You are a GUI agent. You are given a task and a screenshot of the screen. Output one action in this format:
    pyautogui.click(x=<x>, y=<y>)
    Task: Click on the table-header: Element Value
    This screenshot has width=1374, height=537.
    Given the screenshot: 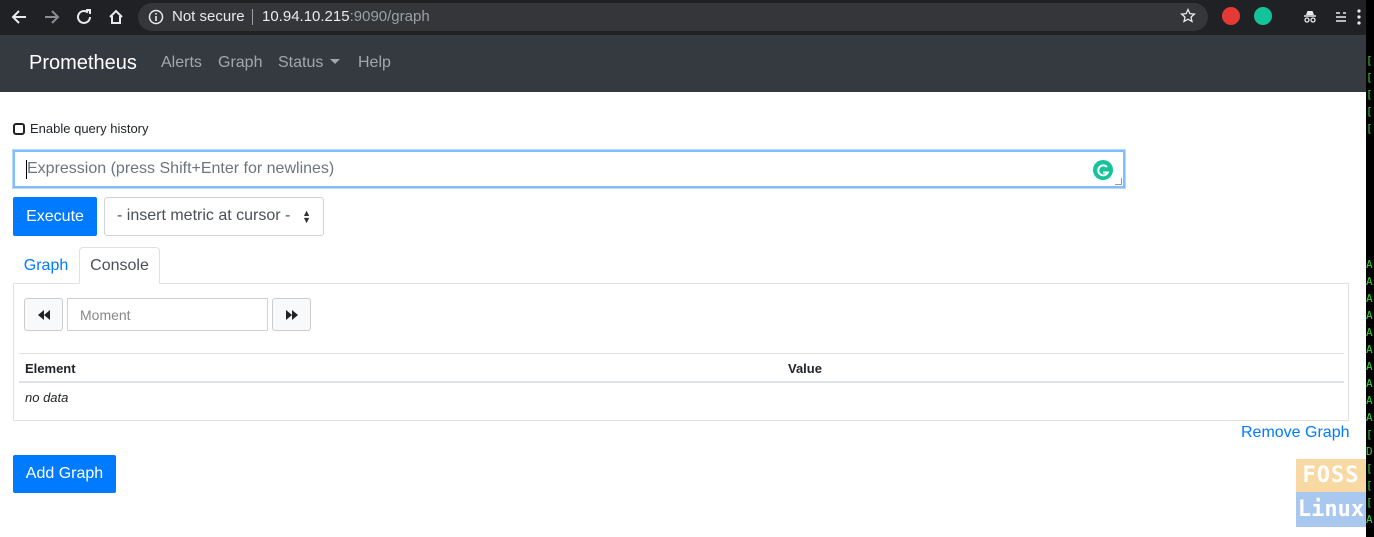 What is the action you would take?
    pyautogui.click(x=681, y=368)
    